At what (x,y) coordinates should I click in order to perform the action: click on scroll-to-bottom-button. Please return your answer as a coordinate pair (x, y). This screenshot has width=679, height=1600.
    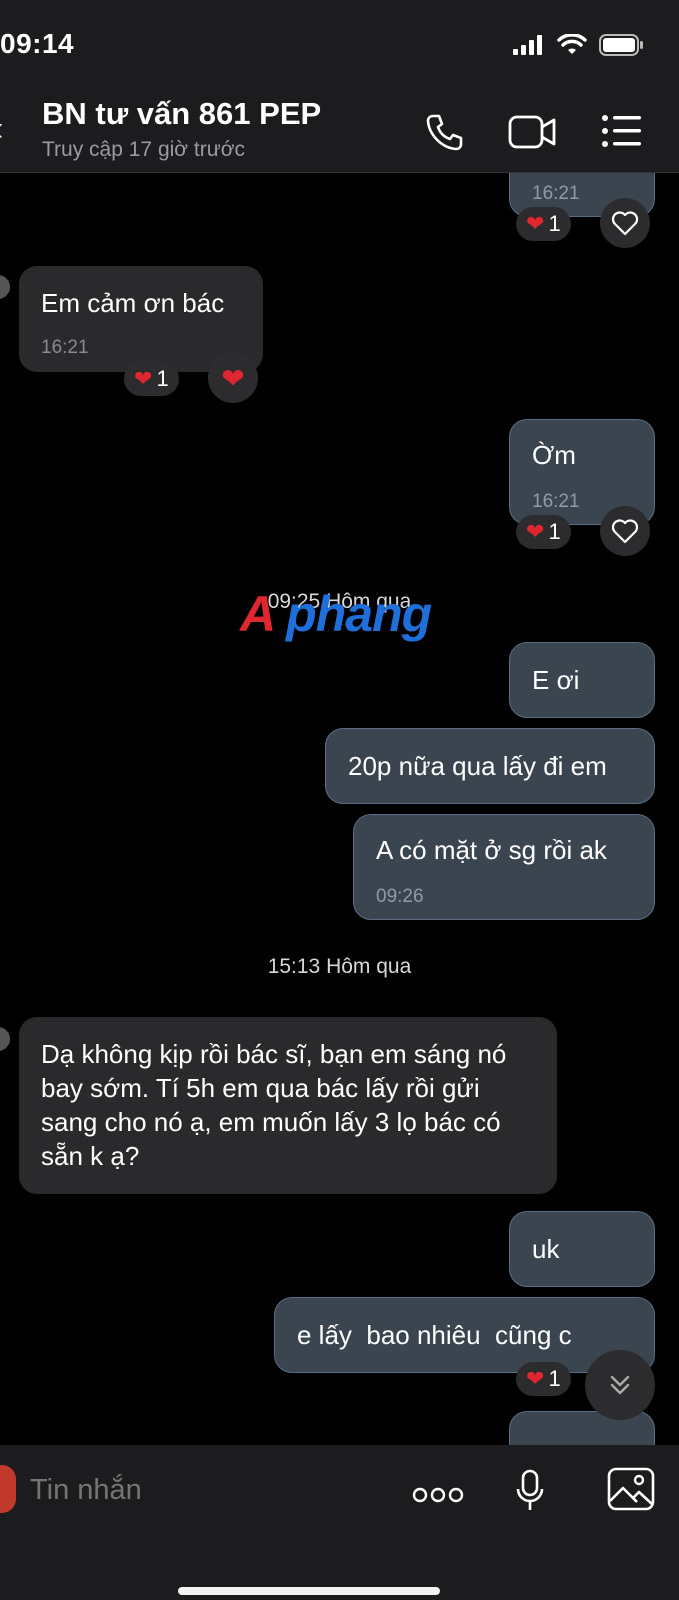
    Looking at the image, I should click on (620, 1385).